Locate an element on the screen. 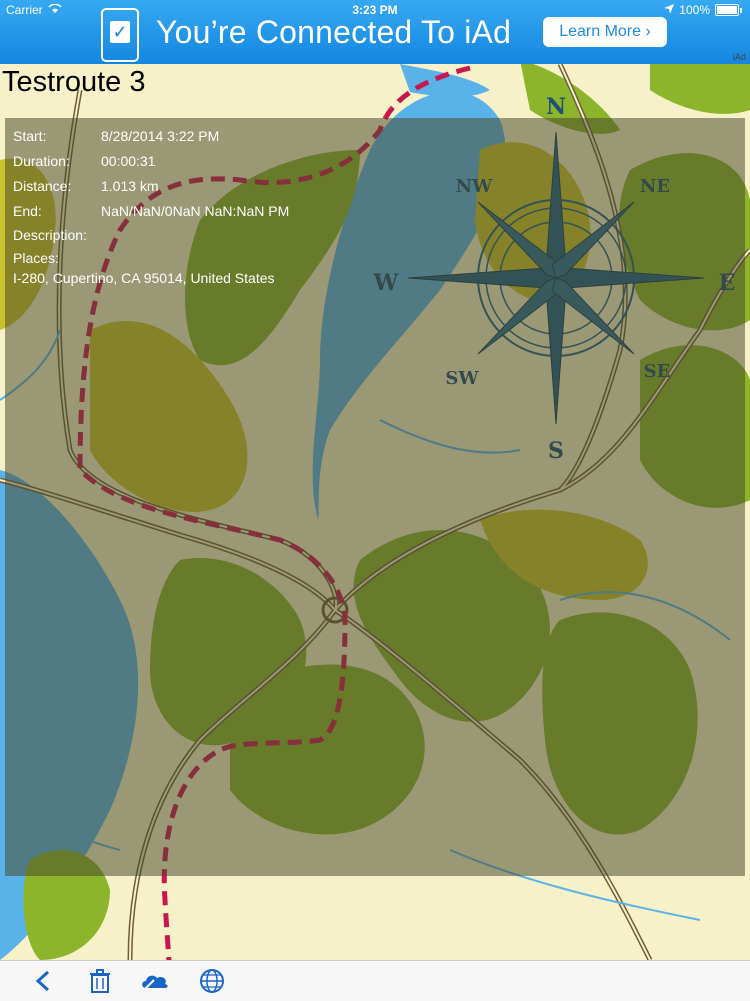 This screenshot has width=750, height=1001. places-label: Places: is located at coordinates (36, 258).